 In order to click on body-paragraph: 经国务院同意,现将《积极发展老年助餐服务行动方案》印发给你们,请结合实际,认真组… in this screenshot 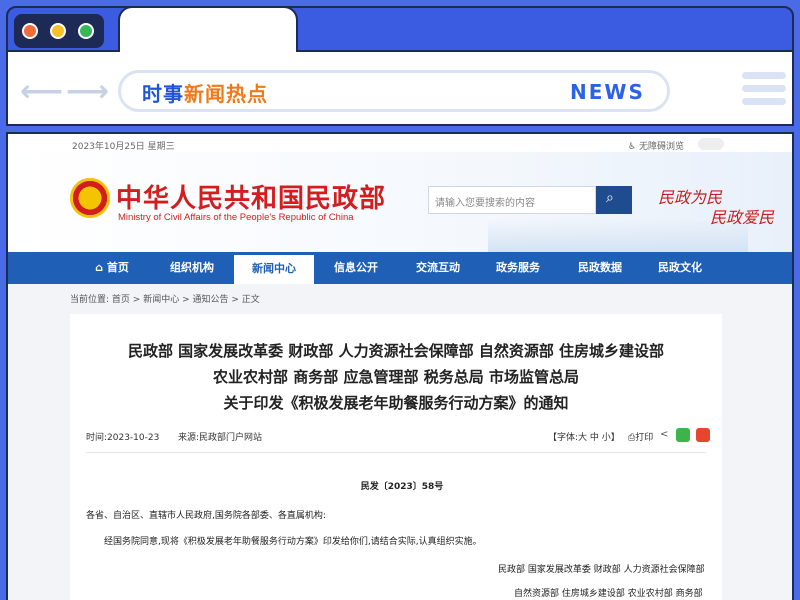, I will do `click(293, 542)`.